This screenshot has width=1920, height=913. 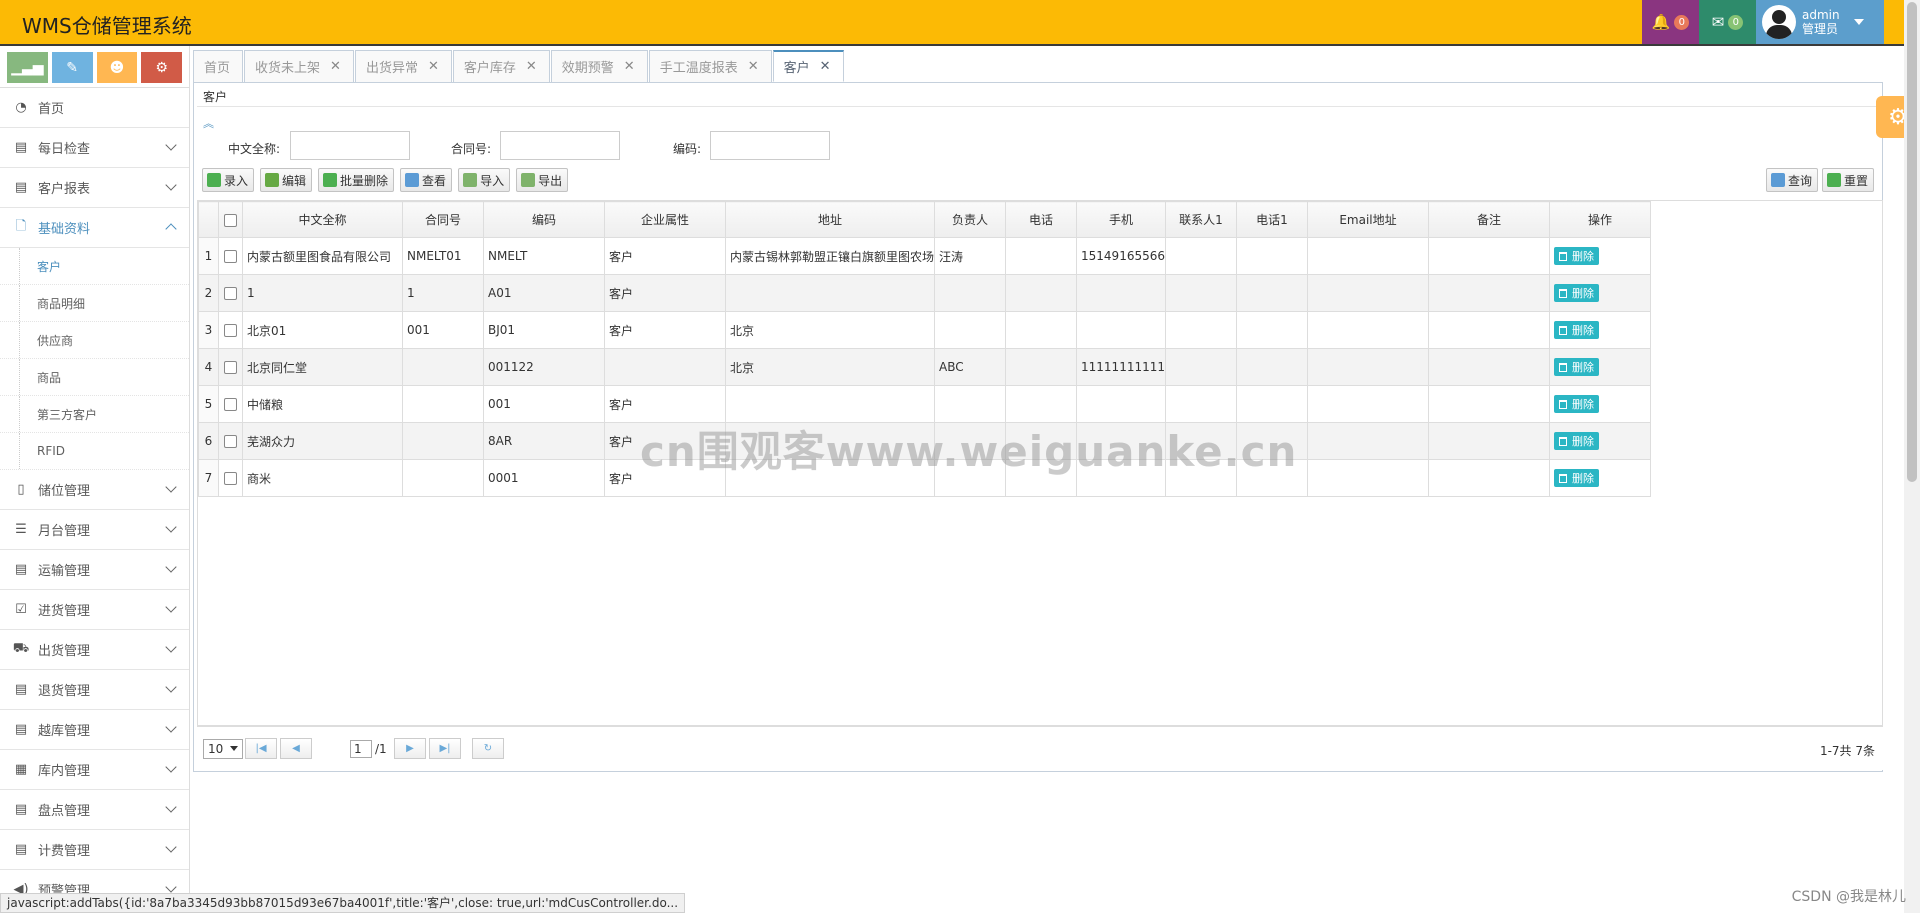 I want to click on query-button: 查询, so click(x=1791, y=180).